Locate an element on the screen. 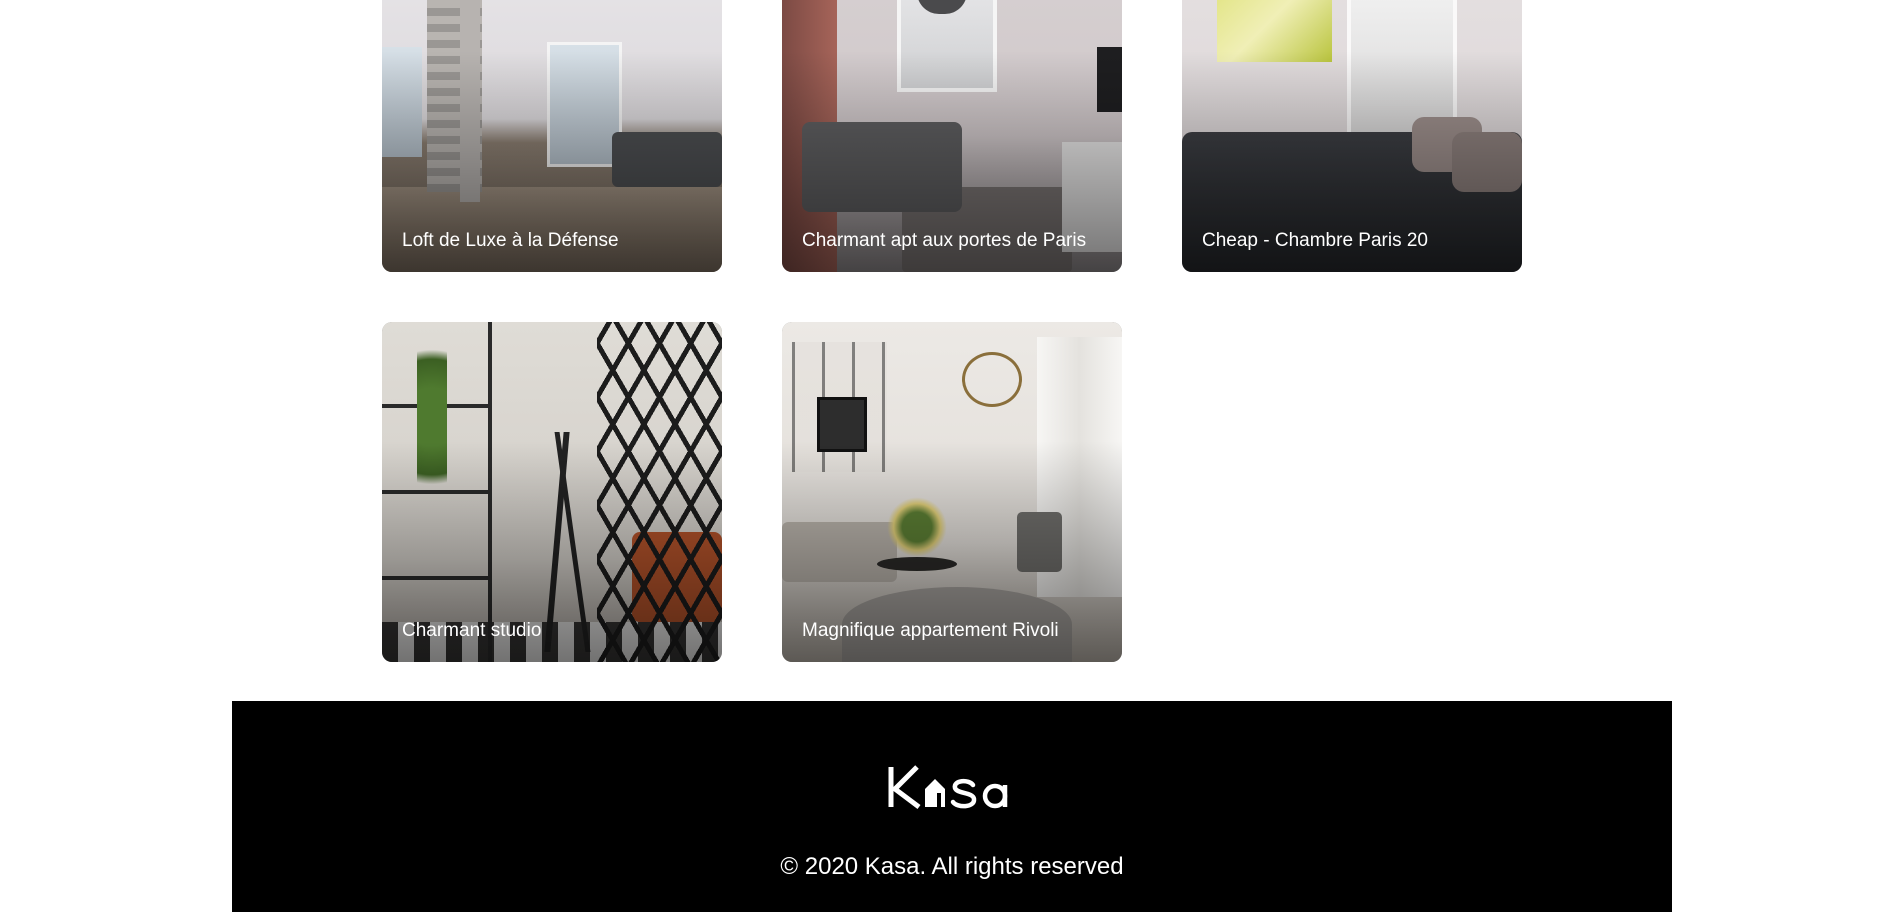 The image size is (1903, 912). footer-copyright: © 2020 Kasa. All rights reserved is located at coordinates (952, 866).